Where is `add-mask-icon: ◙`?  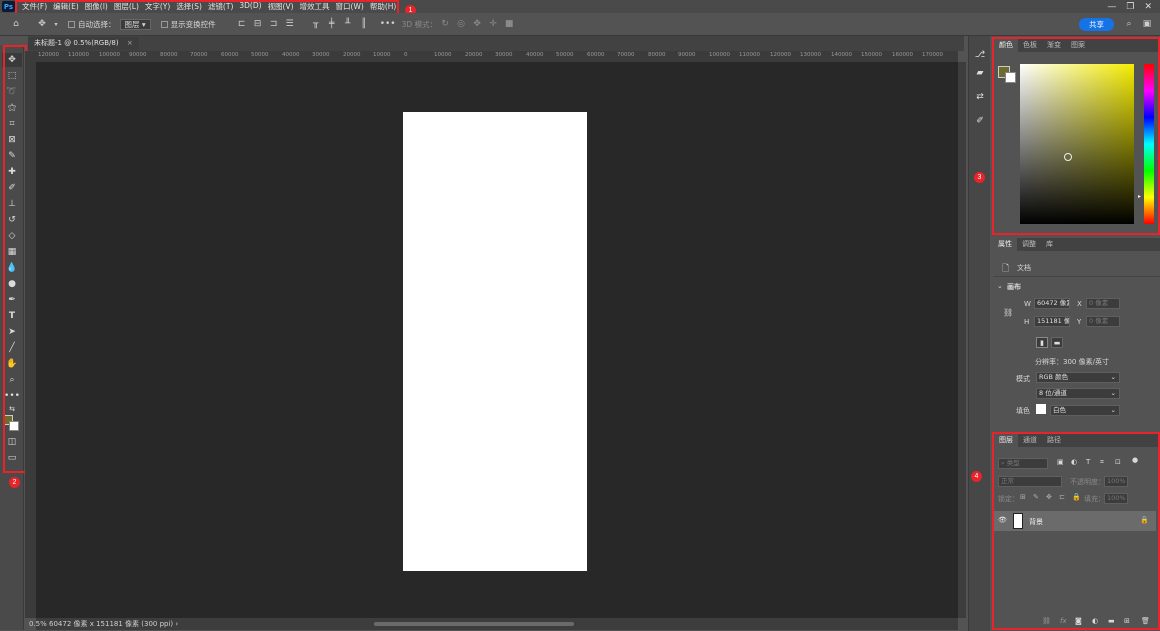
add-mask-icon: ◙ is located at coordinates (1078, 621).